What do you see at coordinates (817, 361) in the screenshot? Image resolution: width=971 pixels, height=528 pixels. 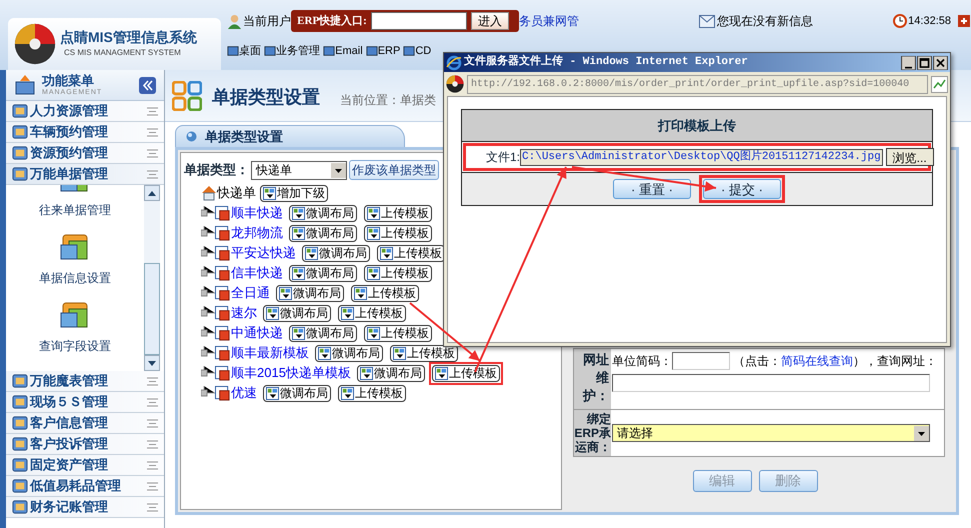 I see `code-lookup-link: 简码在线查询` at bounding box center [817, 361].